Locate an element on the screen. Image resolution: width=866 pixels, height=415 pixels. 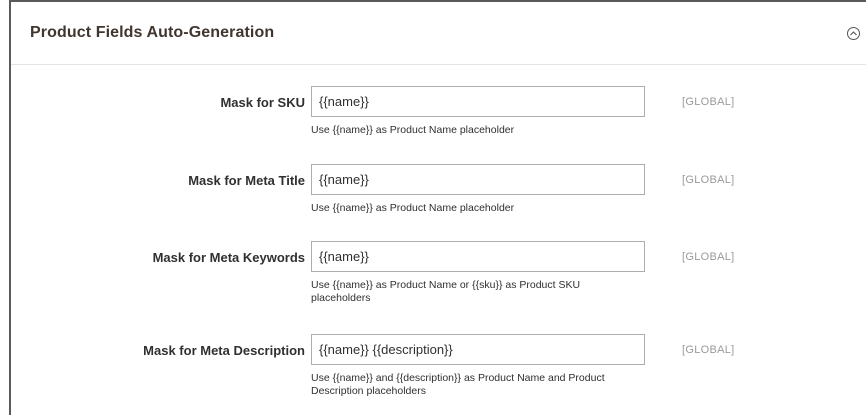
mask-meta-description-input is located at coordinates (478, 349).